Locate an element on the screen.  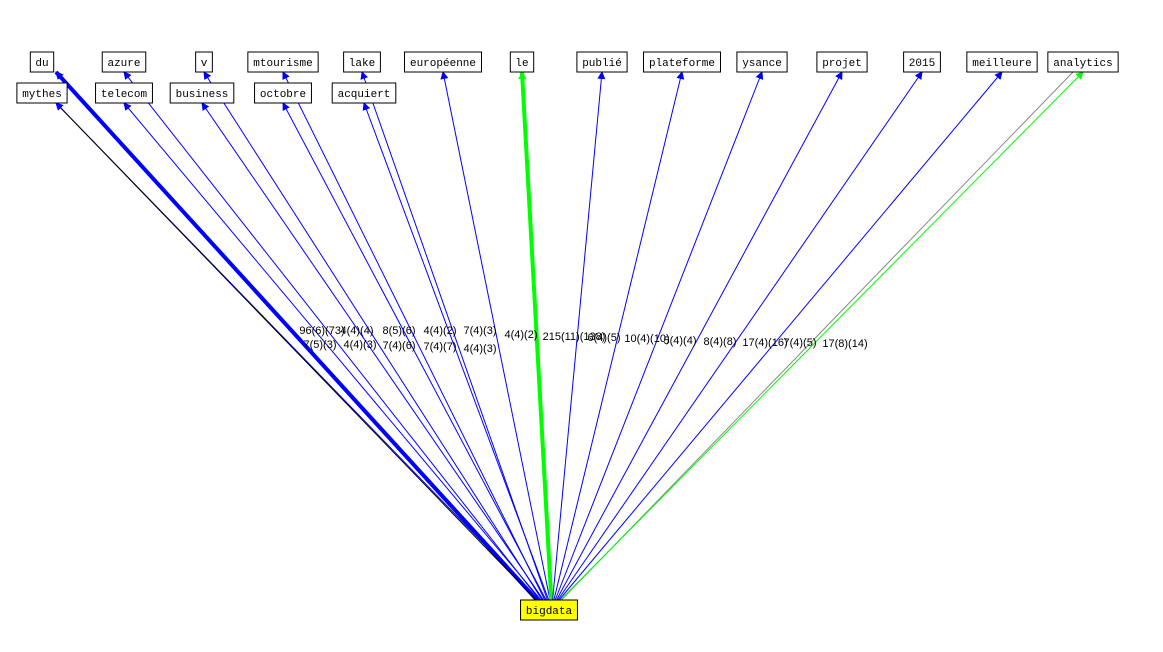
node-label: lake is located at coordinates (362, 64).